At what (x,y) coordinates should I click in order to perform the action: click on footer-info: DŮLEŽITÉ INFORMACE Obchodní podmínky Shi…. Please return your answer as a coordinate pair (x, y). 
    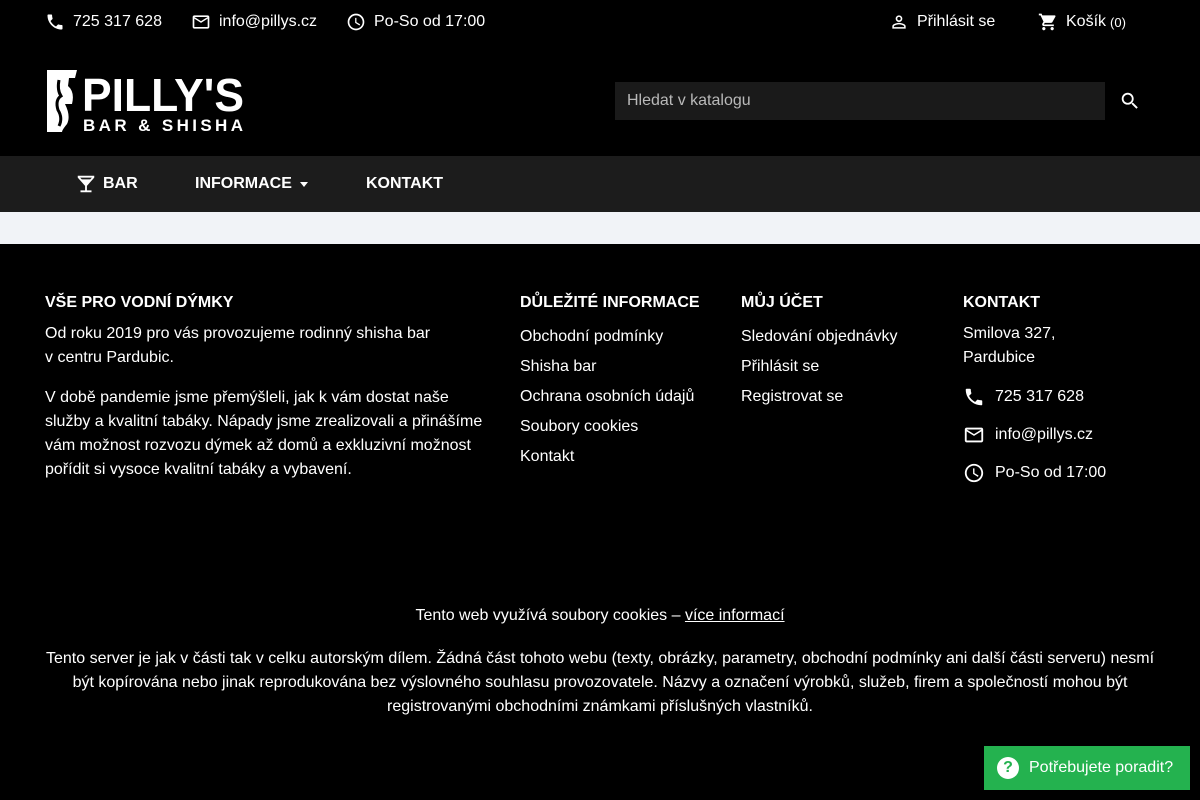
    Looking at the image, I should click on (620, 383).